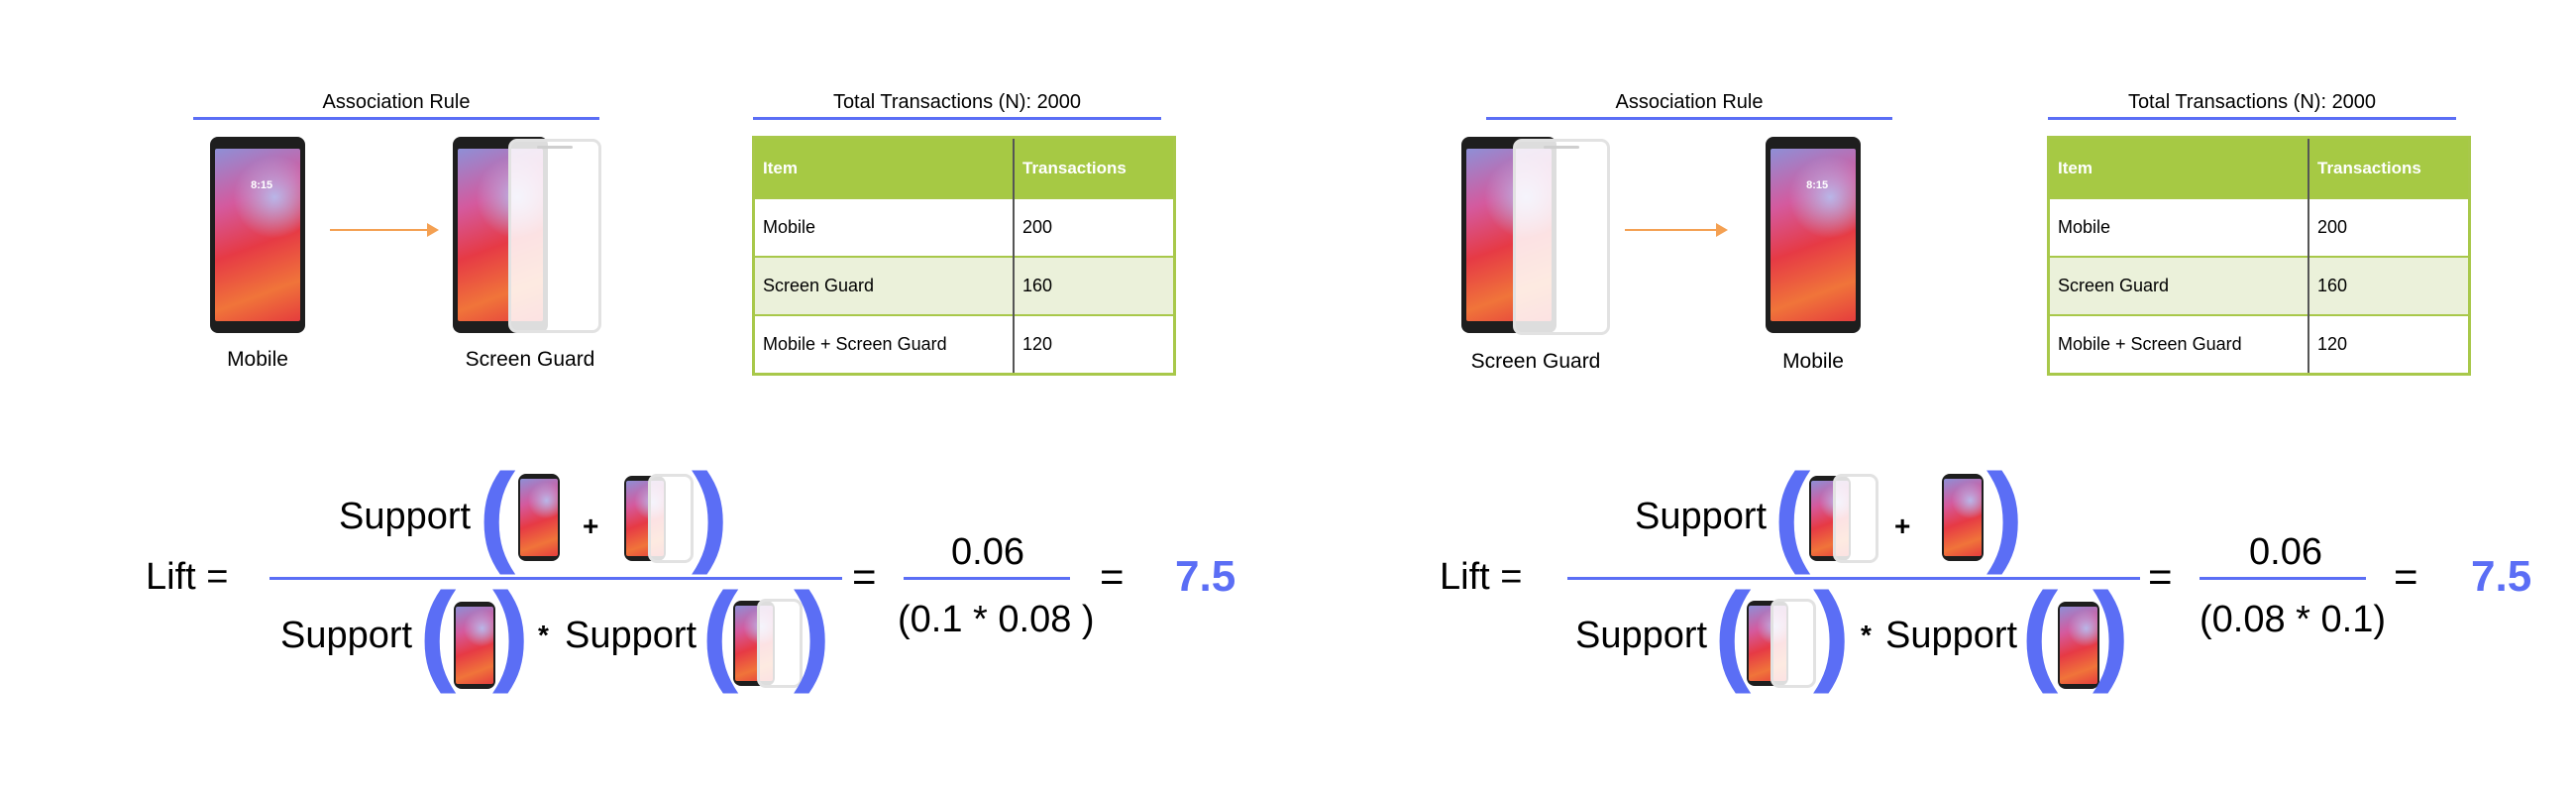 The width and height of the screenshot is (2576, 793). What do you see at coordinates (1813, 361) in the screenshot?
I see `consequent-label: Mobile` at bounding box center [1813, 361].